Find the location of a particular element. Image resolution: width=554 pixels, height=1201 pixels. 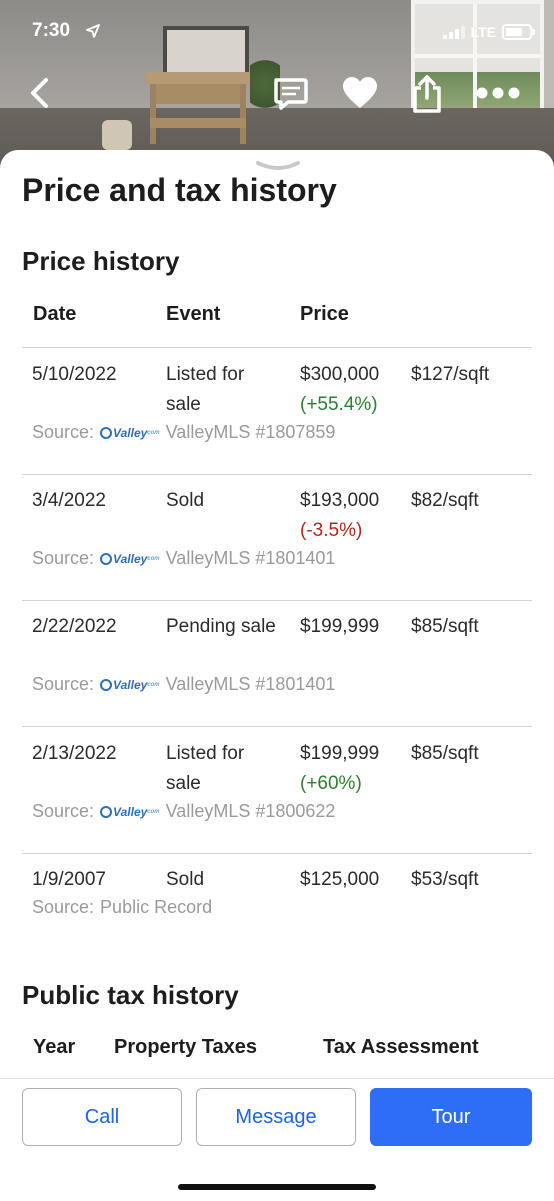

source-value: ValleyMLS #1800622 is located at coordinates (250, 811).